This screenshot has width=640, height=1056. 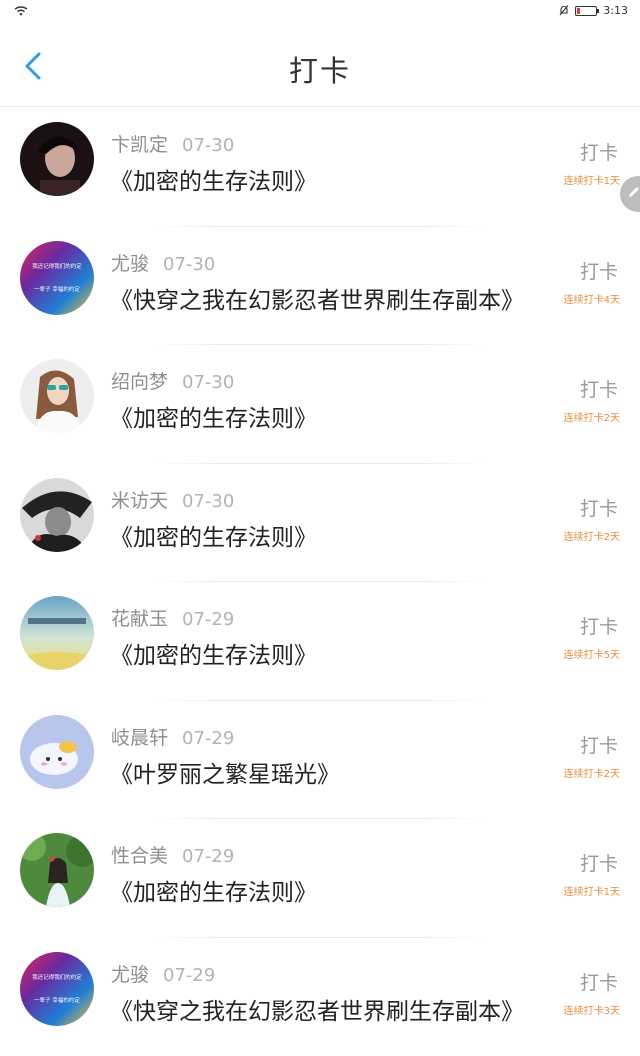 I want to click on user-name: 花献玉07-29, so click(x=172, y=617).